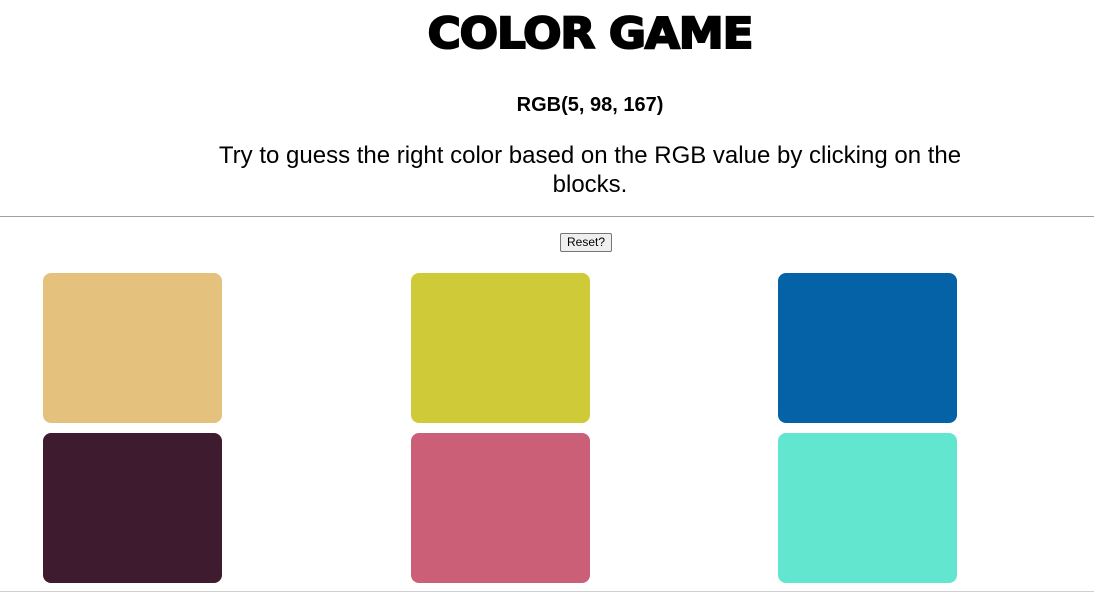 The image size is (1094, 593). What do you see at coordinates (547, 216) in the screenshot?
I see `top-divider` at bounding box center [547, 216].